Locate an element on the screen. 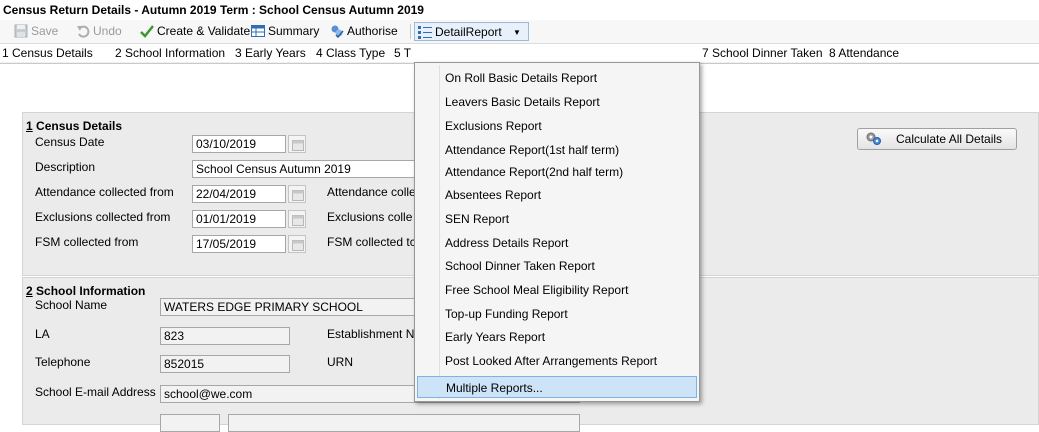 The image size is (1039, 432). menu-gutter is located at coordinates (439, 232).